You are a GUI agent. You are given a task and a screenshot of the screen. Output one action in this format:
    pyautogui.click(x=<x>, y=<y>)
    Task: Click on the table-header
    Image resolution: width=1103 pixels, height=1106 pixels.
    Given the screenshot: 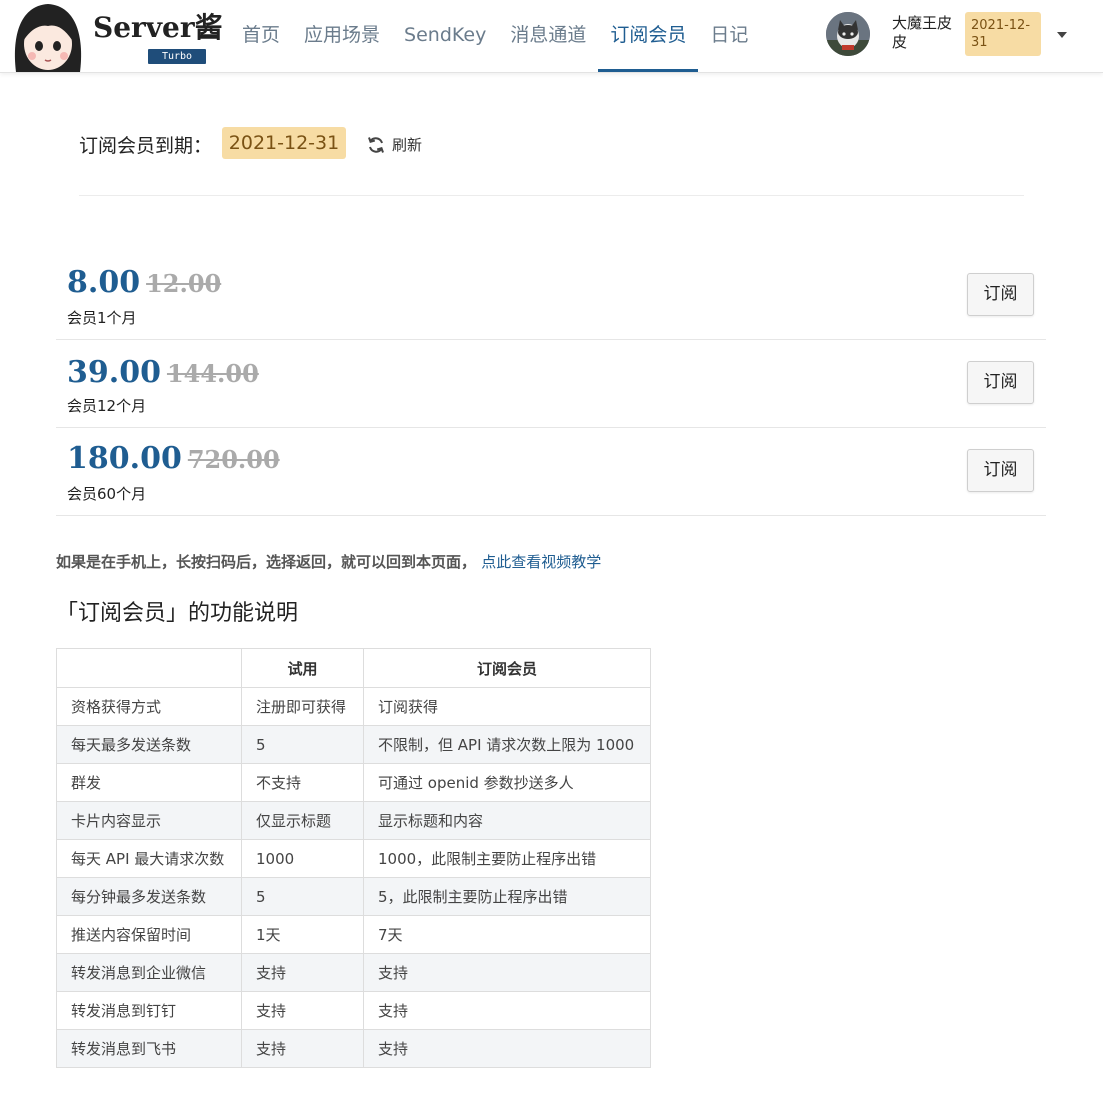 What is the action you would take?
    pyautogui.click(x=149, y=668)
    